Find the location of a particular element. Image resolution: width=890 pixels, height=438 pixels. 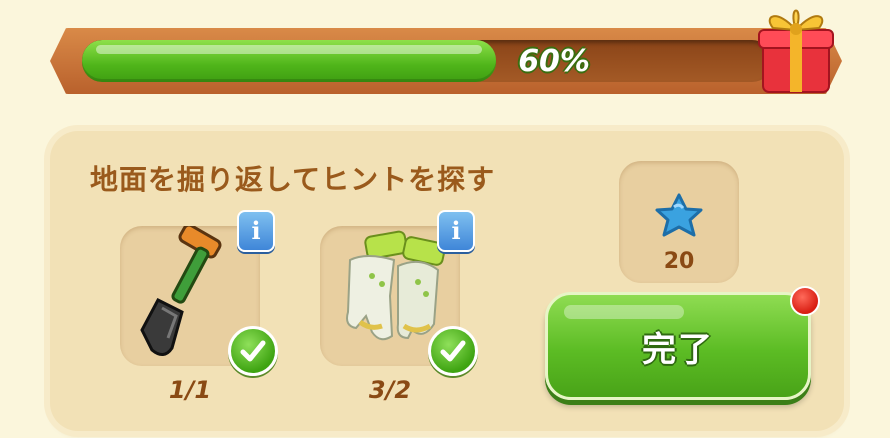

blue-star-icon is located at coordinates (679, 215).